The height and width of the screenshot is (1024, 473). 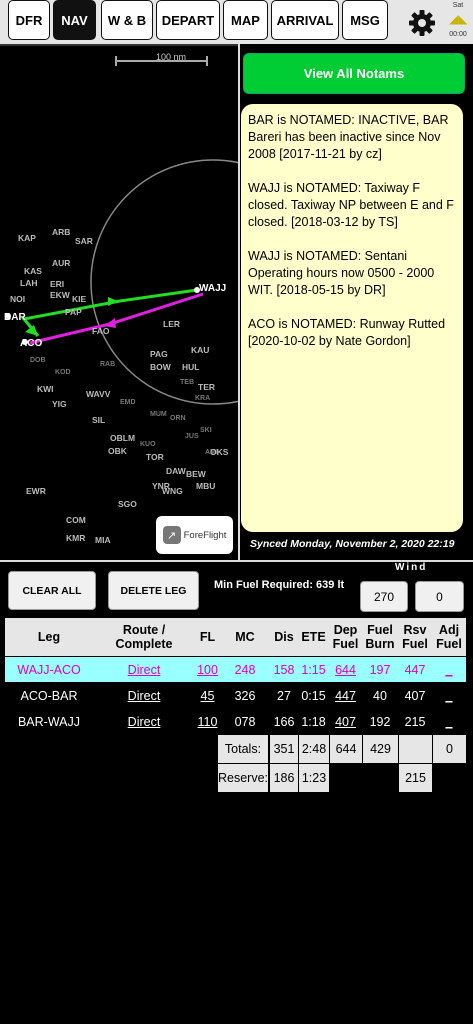 I want to click on rsv-fuel-value: 407, so click(x=415, y=695).